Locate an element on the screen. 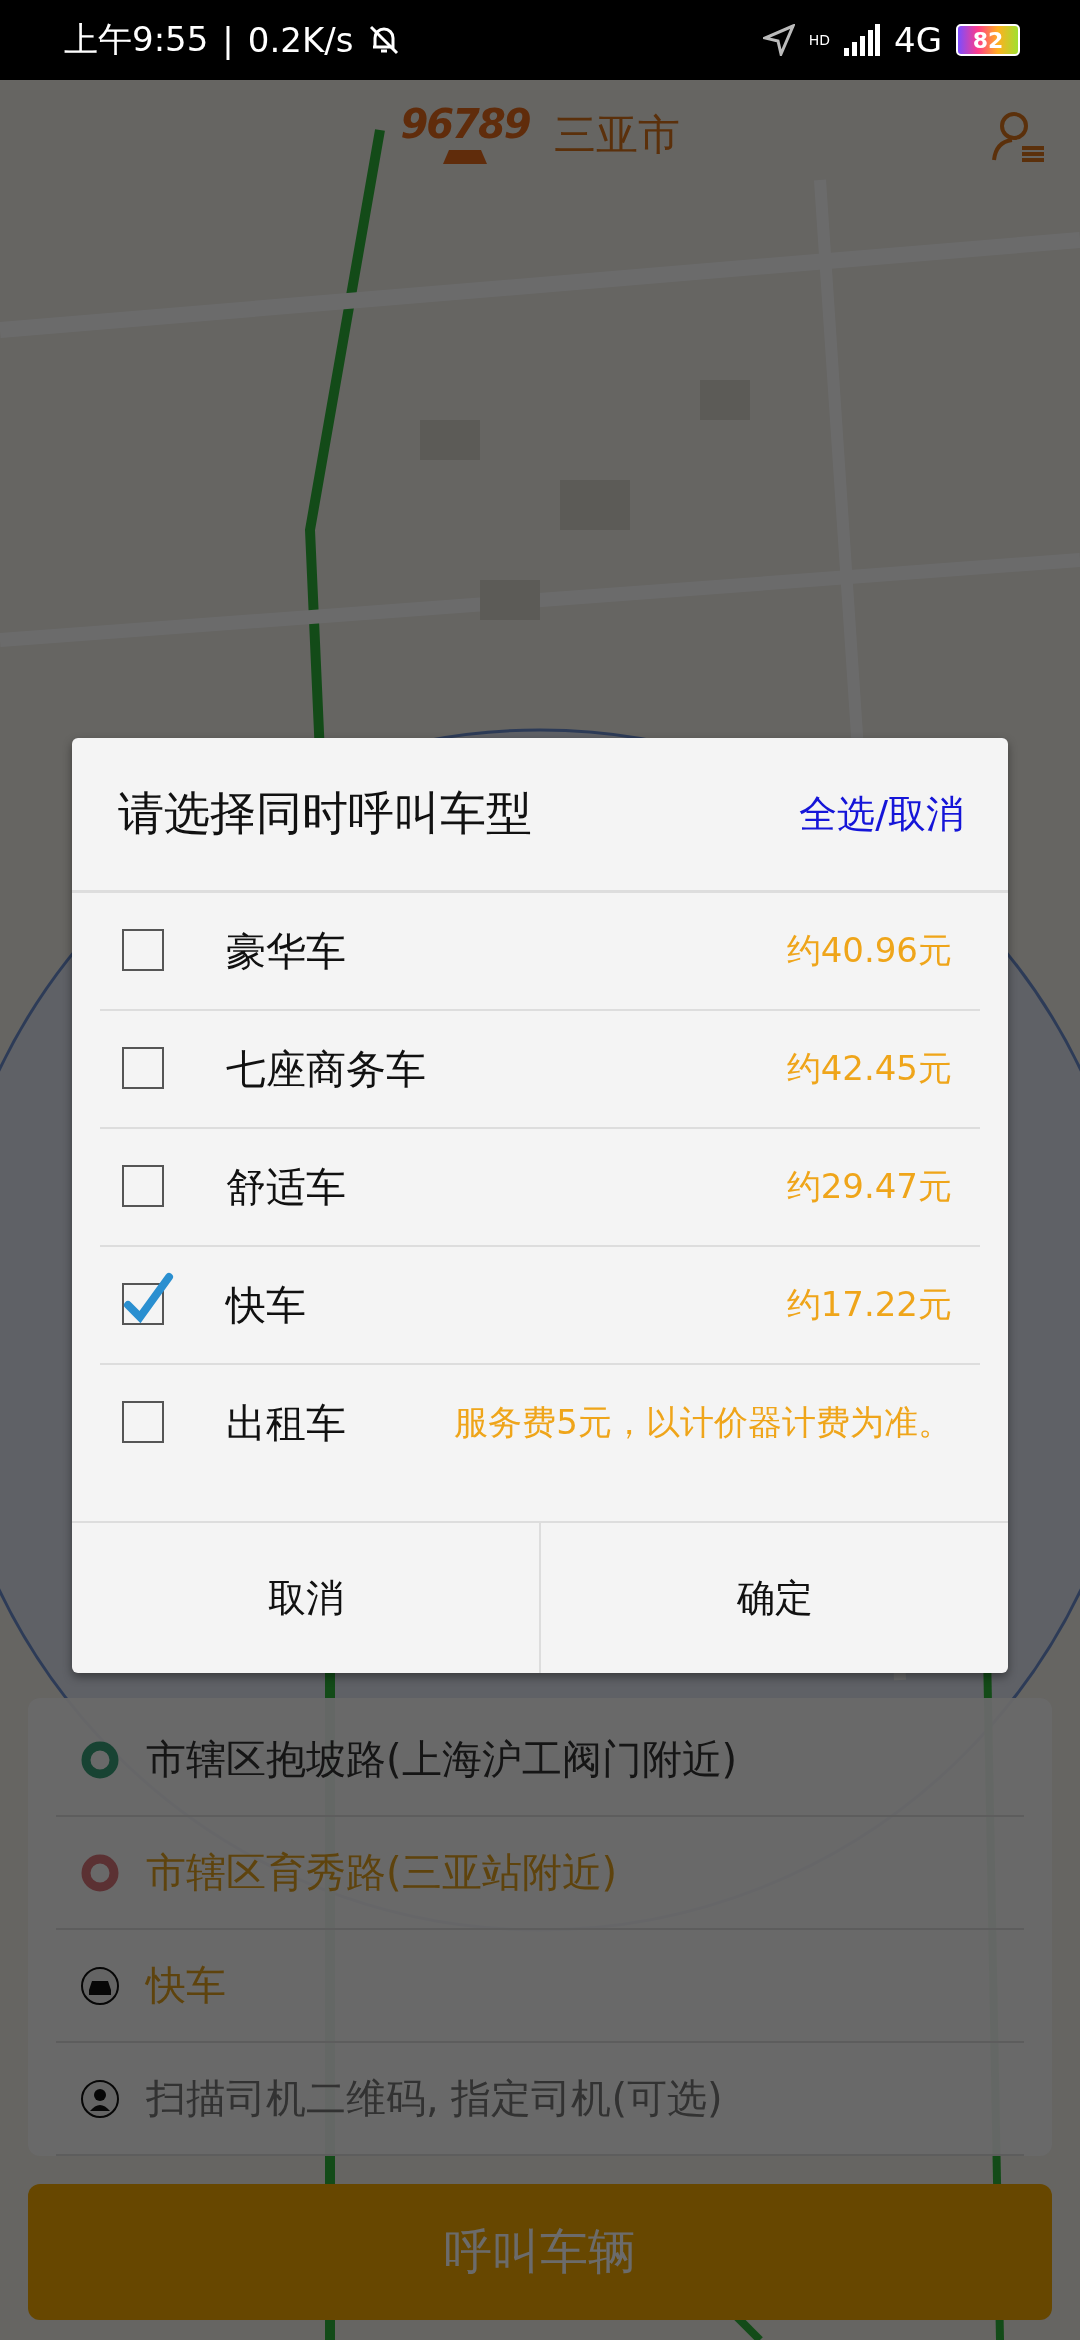 This screenshot has width=1080, height=2340. car-type-label: 七座商务车 is located at coordinates (326, 1069).